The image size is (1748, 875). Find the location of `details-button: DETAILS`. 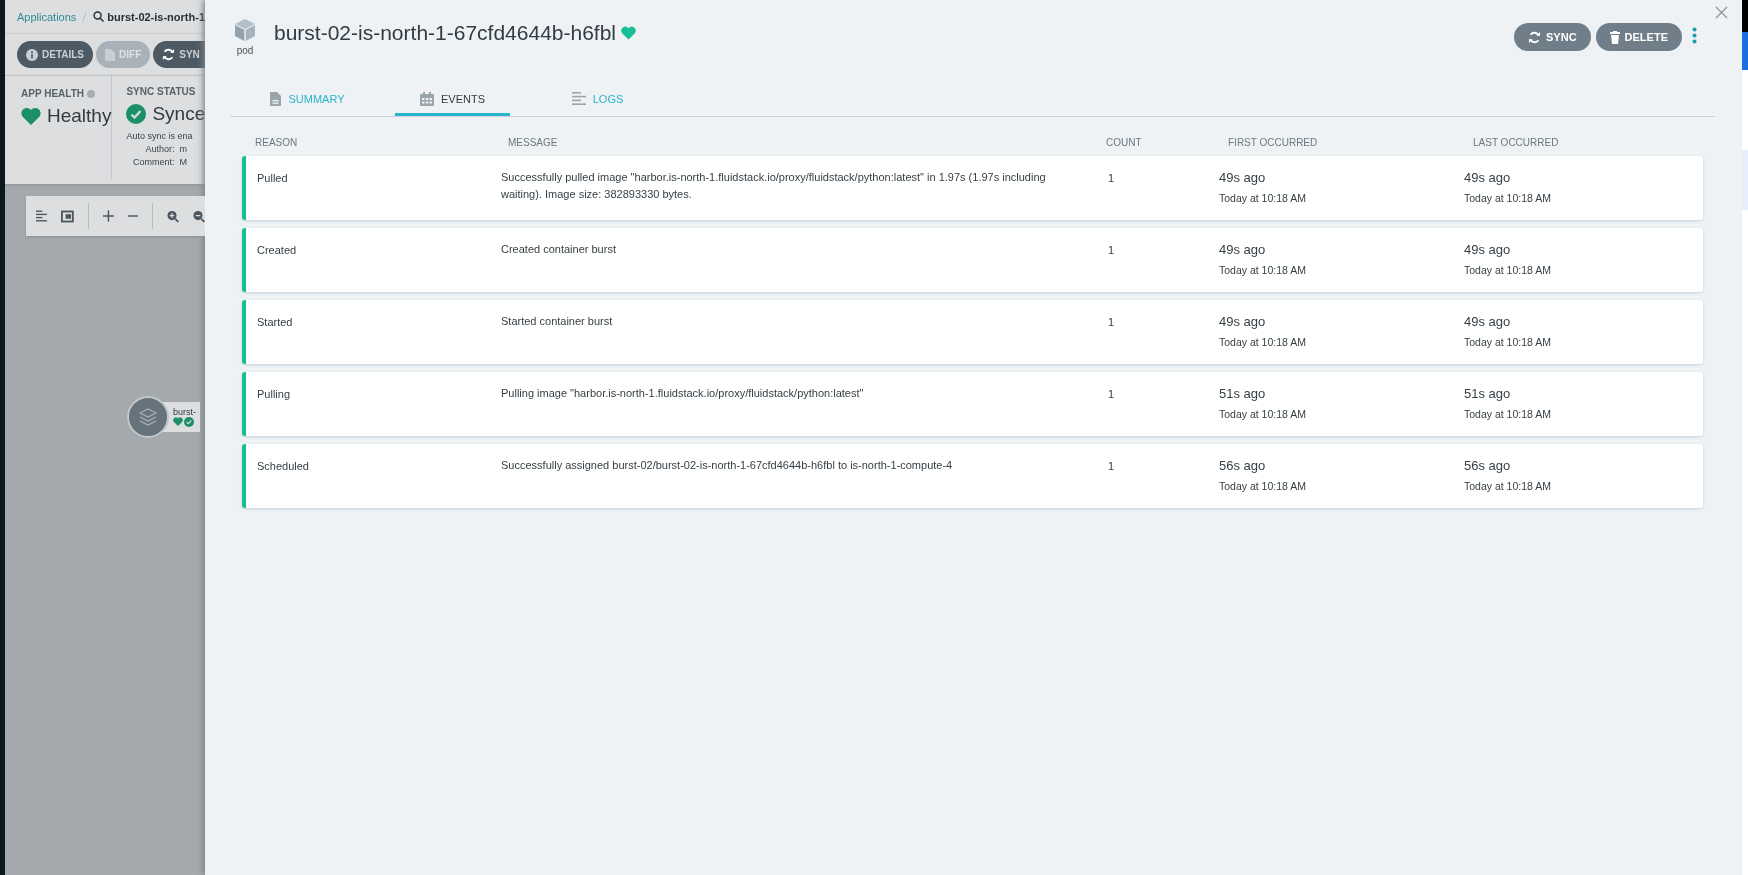

details-button: DETAILS is located at coordinates (55, 54).